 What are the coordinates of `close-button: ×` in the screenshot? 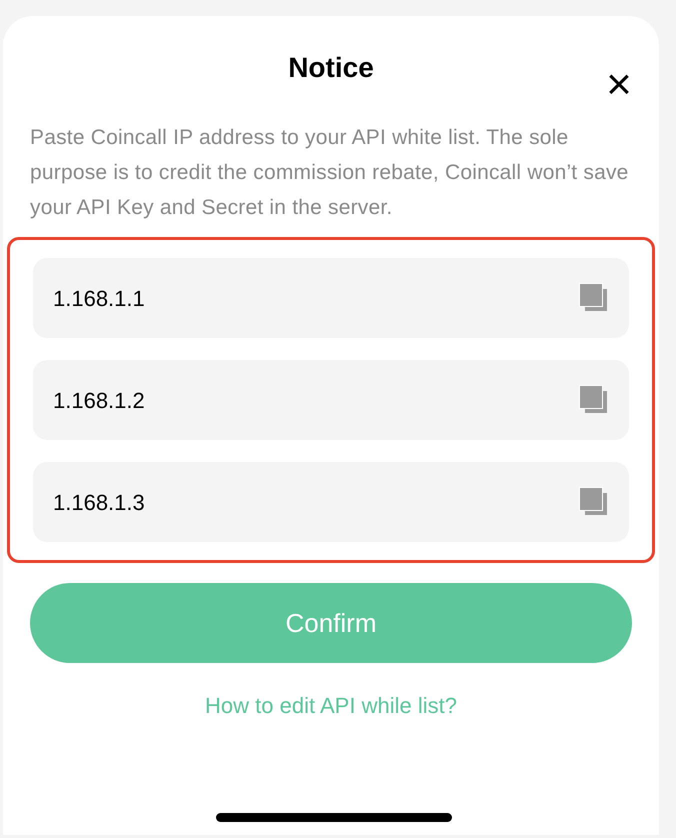 It's located at (619, 85).